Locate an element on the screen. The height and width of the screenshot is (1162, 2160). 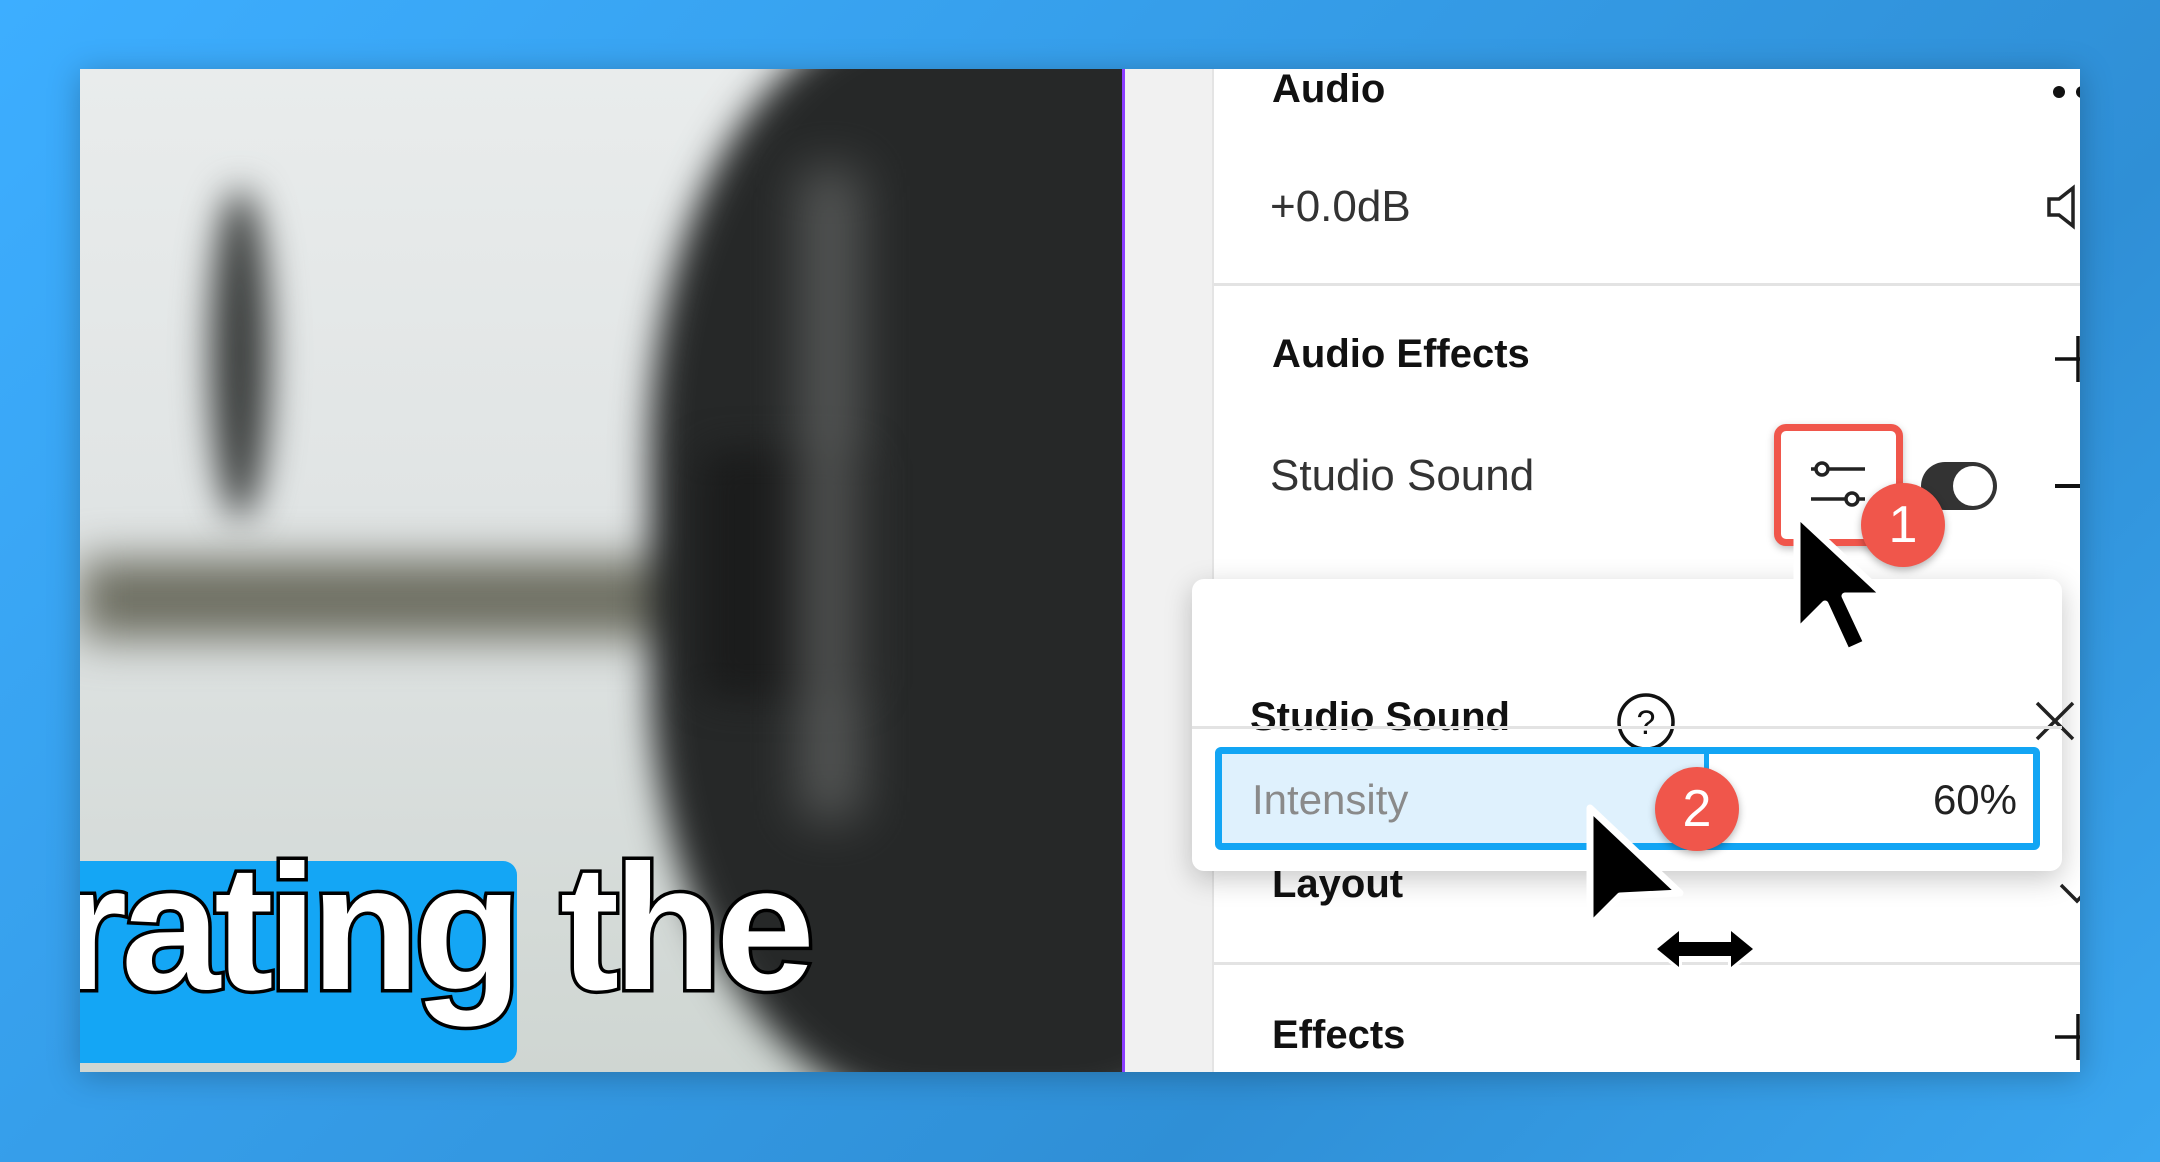
minus-icon is located at coordinates (2067, 487).